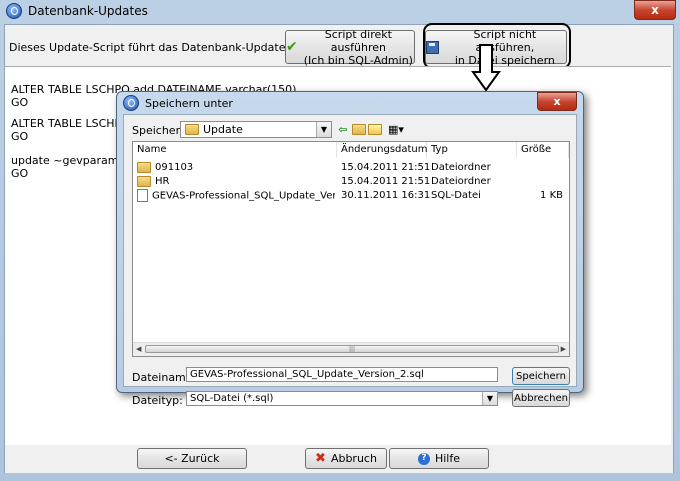 The width and height of the screenshot is (680, 481). Describe the element at coordinates (88, 11) in the screenshot. I see `window-title: Datenbank-Updates` at that location.